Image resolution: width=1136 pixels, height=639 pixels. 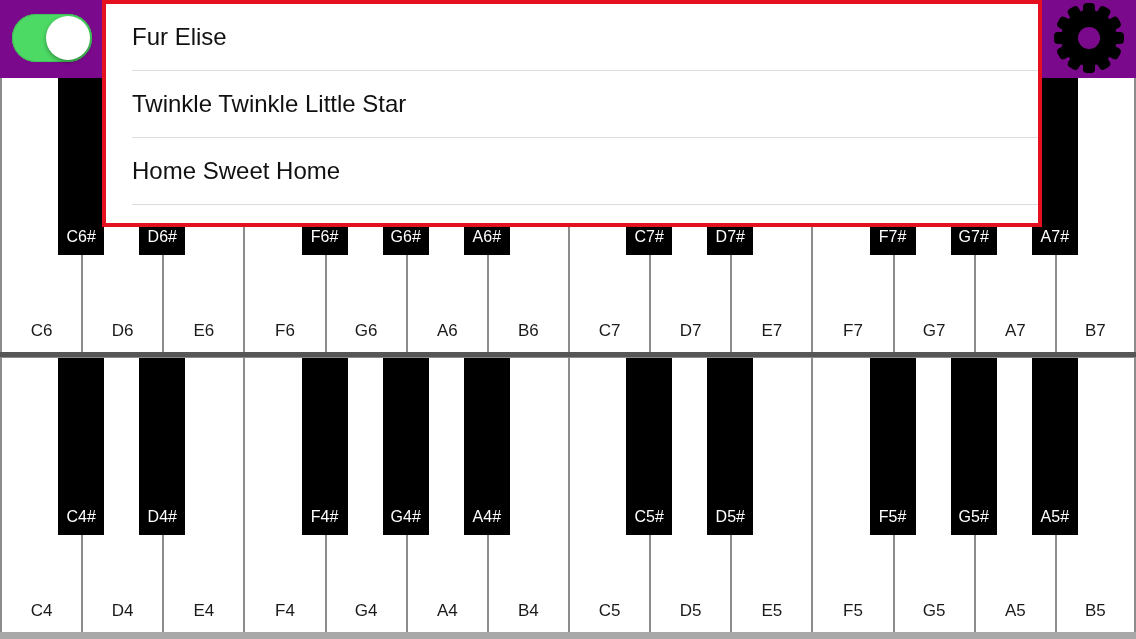 What do you see at coordinates (730, 446) in the screenshot?
I see `sharp-key: D5#` at bounding box center [730, 446].